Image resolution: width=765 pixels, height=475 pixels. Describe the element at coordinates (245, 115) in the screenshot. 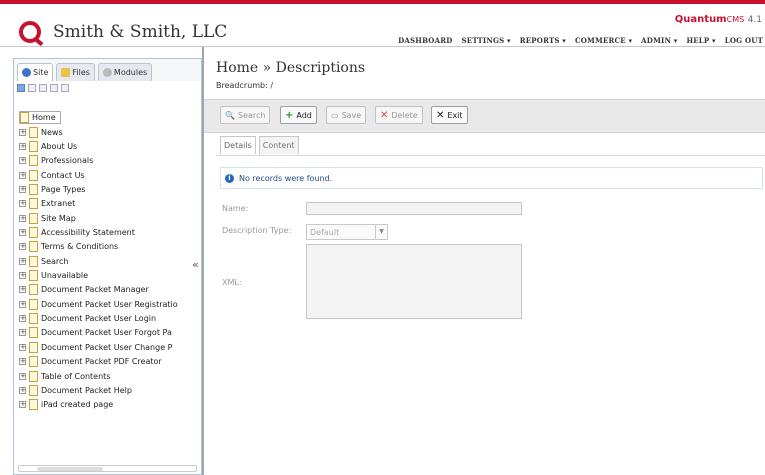

I see `search-button: 🔍 Search` at that location.